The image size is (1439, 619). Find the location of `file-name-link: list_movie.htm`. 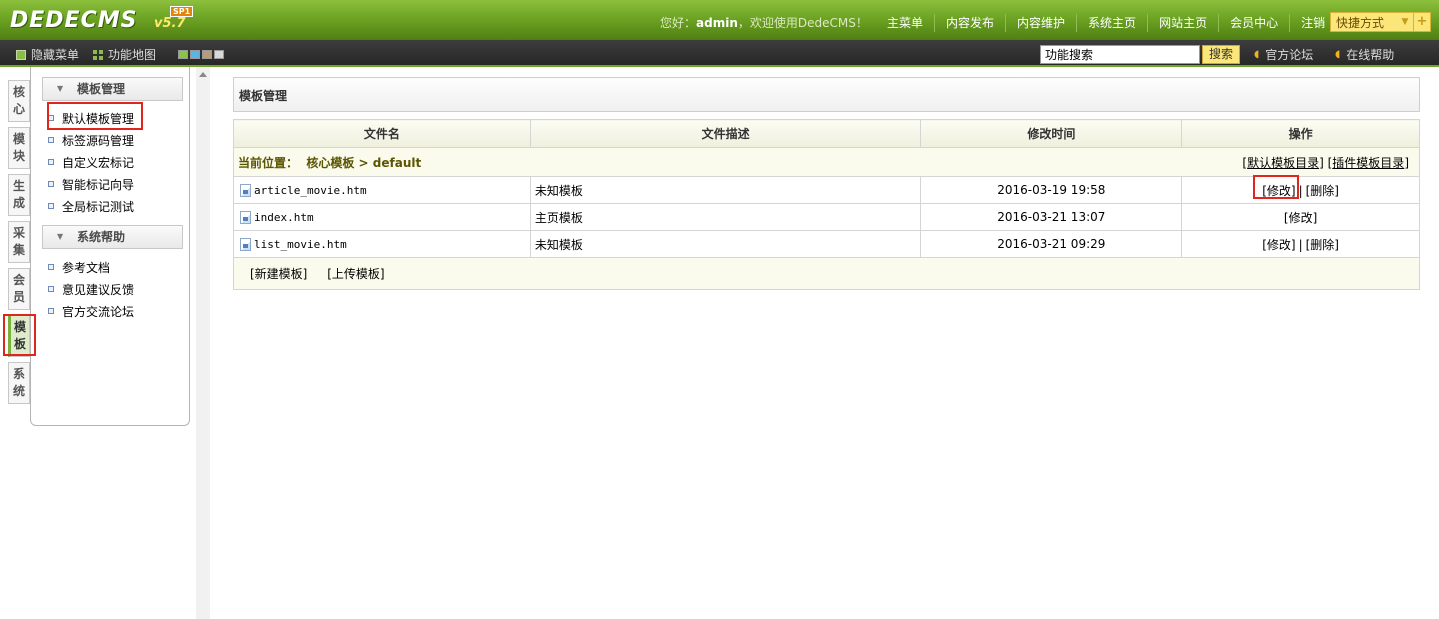

file-name-link: list_movie.htm is located at coordinates (300, 244).